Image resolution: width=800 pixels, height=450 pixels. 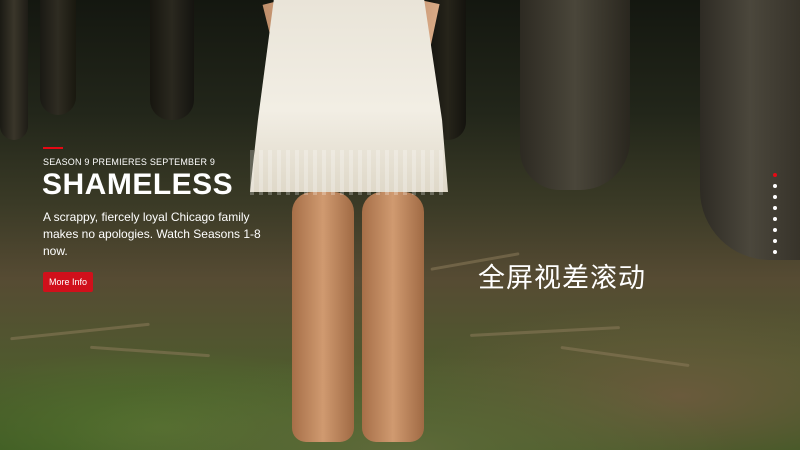 What do you see at coordinates (349, 172) in the screenshot?
I see `dress-lace` at bounding box center [349, 172].